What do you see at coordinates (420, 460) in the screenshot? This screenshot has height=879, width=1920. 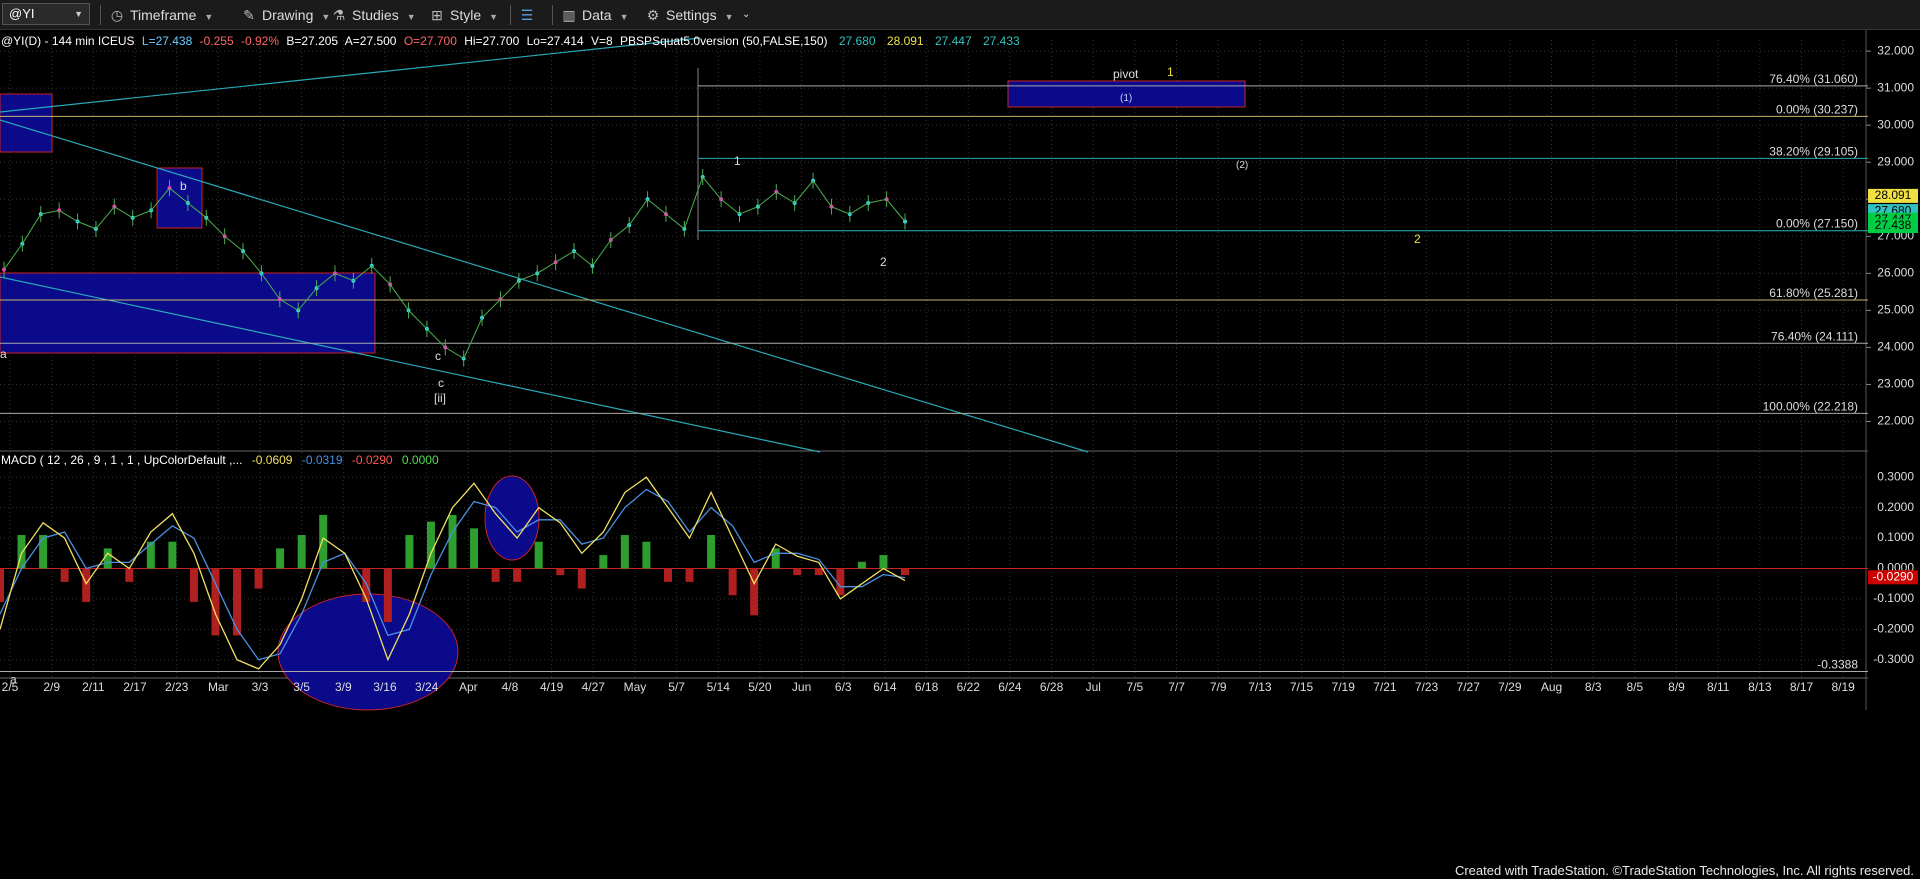 I see `zero-value: 0.0000` at bounding box center [420, 460].